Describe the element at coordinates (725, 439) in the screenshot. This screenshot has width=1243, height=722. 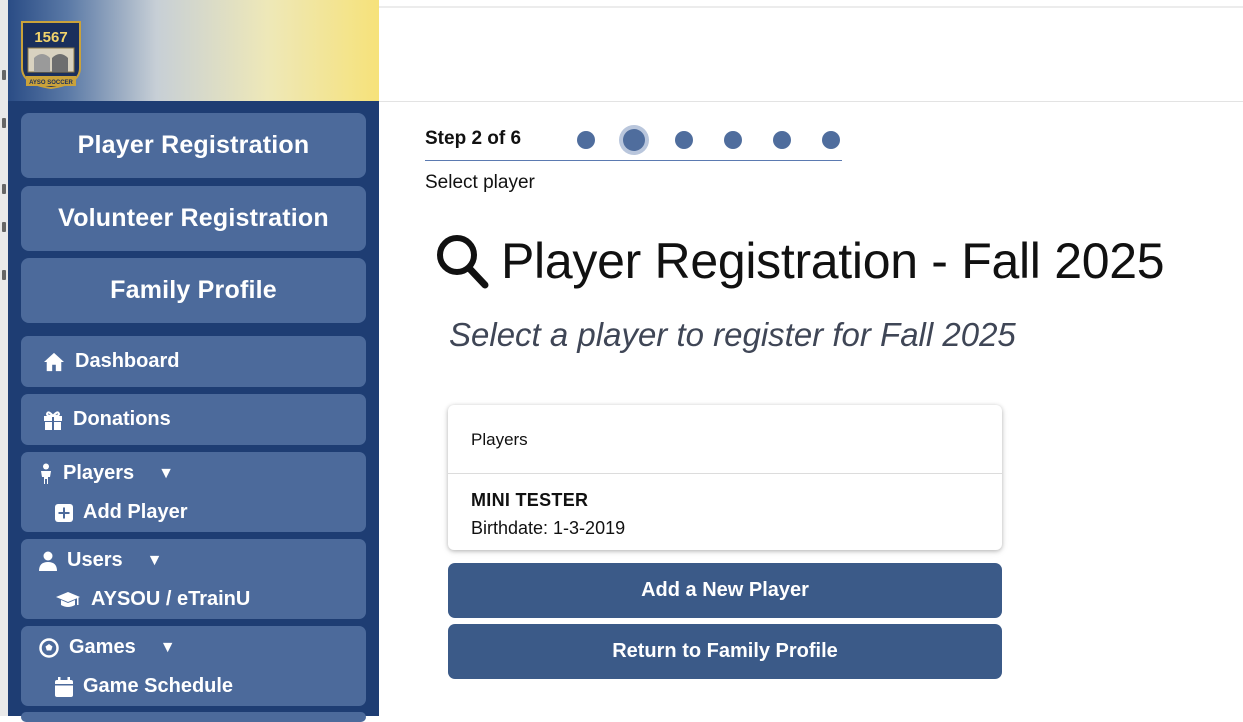
I see `players-card-header: Players` at that location.